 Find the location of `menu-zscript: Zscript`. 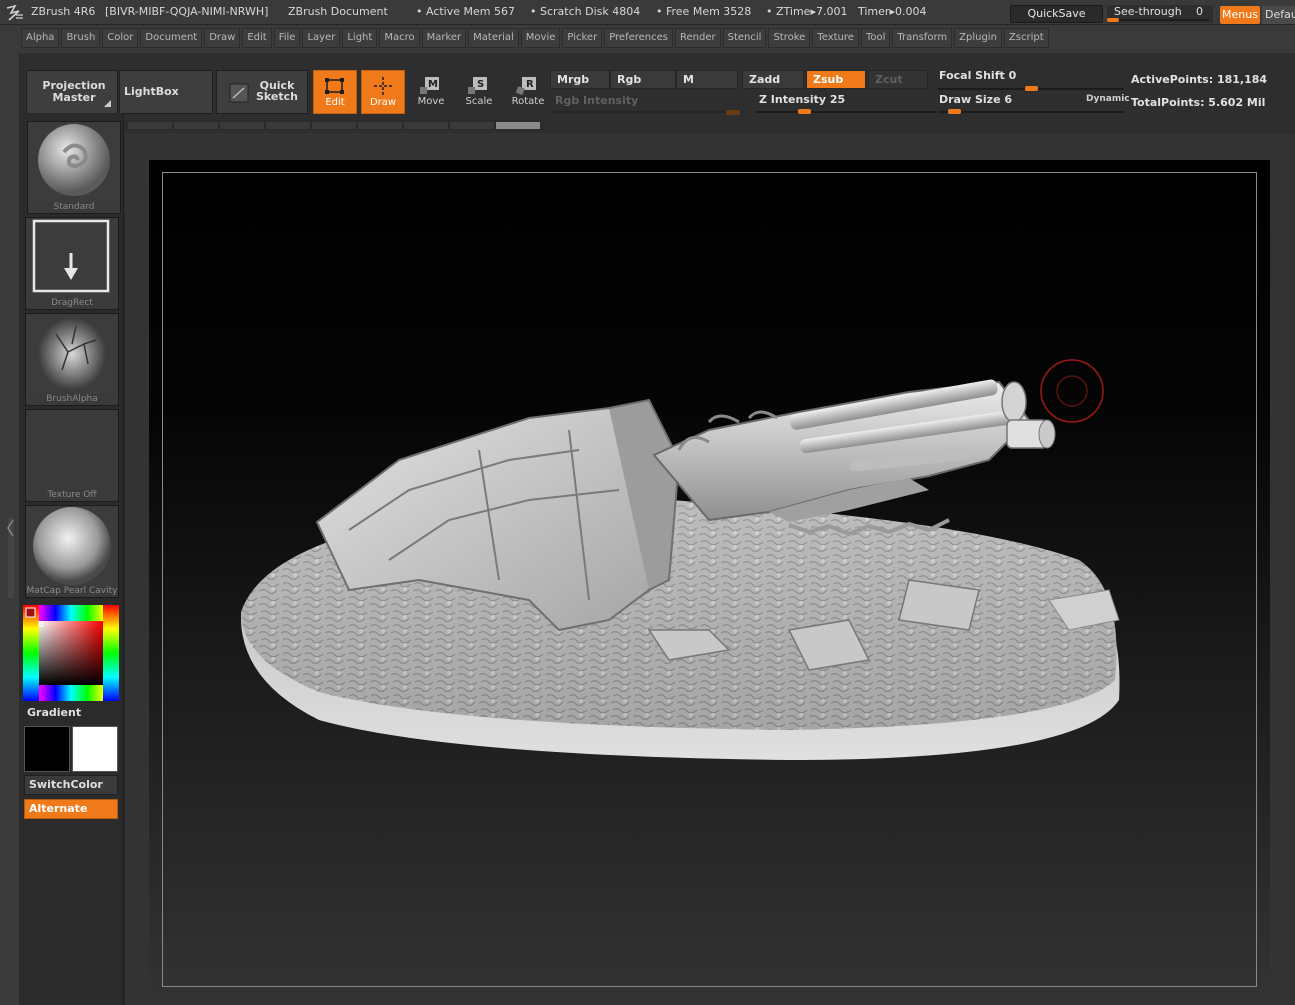

menu-zscript: Zscript is located at coordinates (1026, 38).